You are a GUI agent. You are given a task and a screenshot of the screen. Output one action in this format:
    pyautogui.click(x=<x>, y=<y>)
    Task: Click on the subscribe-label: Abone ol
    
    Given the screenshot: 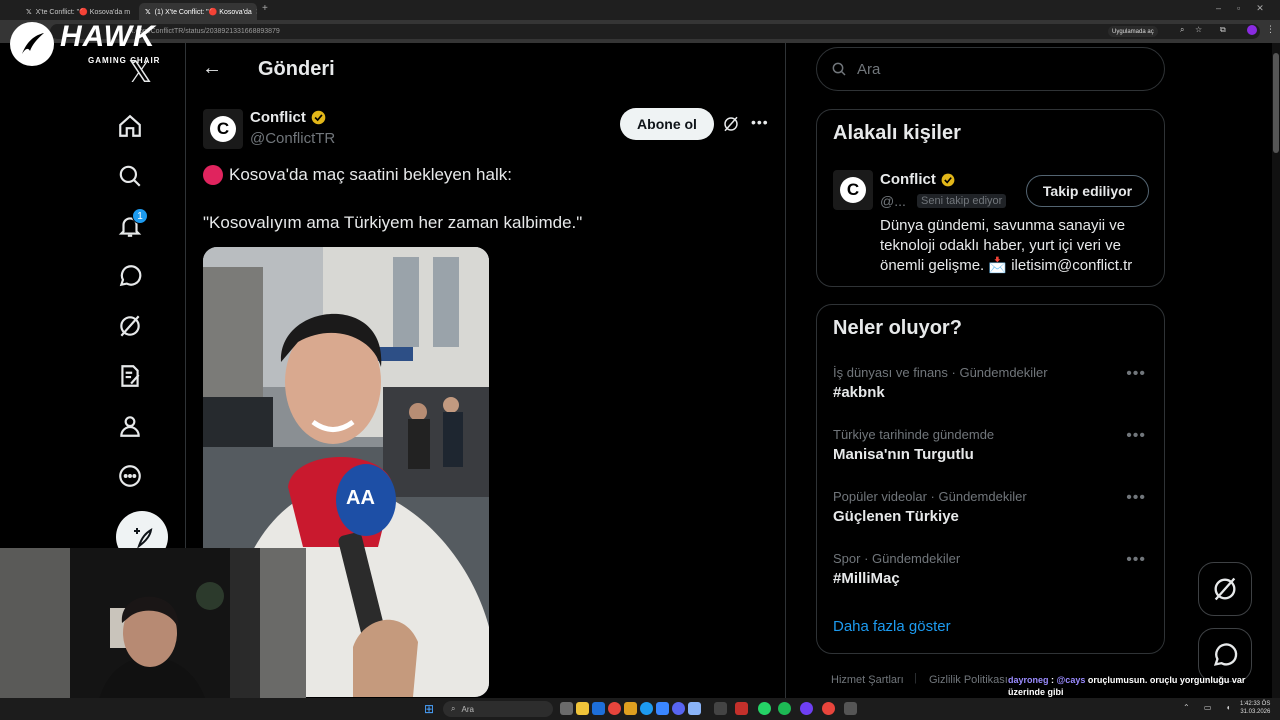 What is the action you would take?
    pyautogui.click(x=667, y=124)
    